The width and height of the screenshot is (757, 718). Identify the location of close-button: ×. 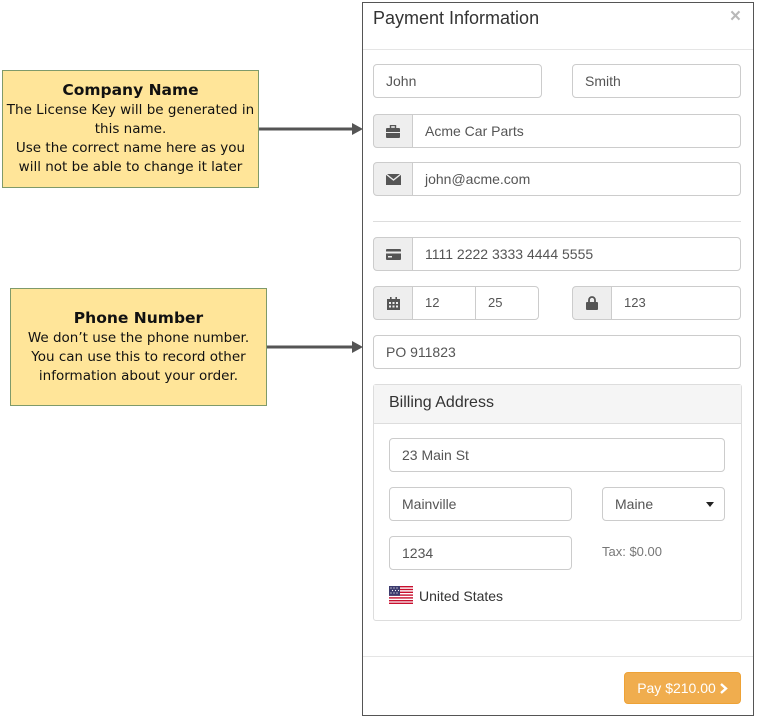
(735, 17).